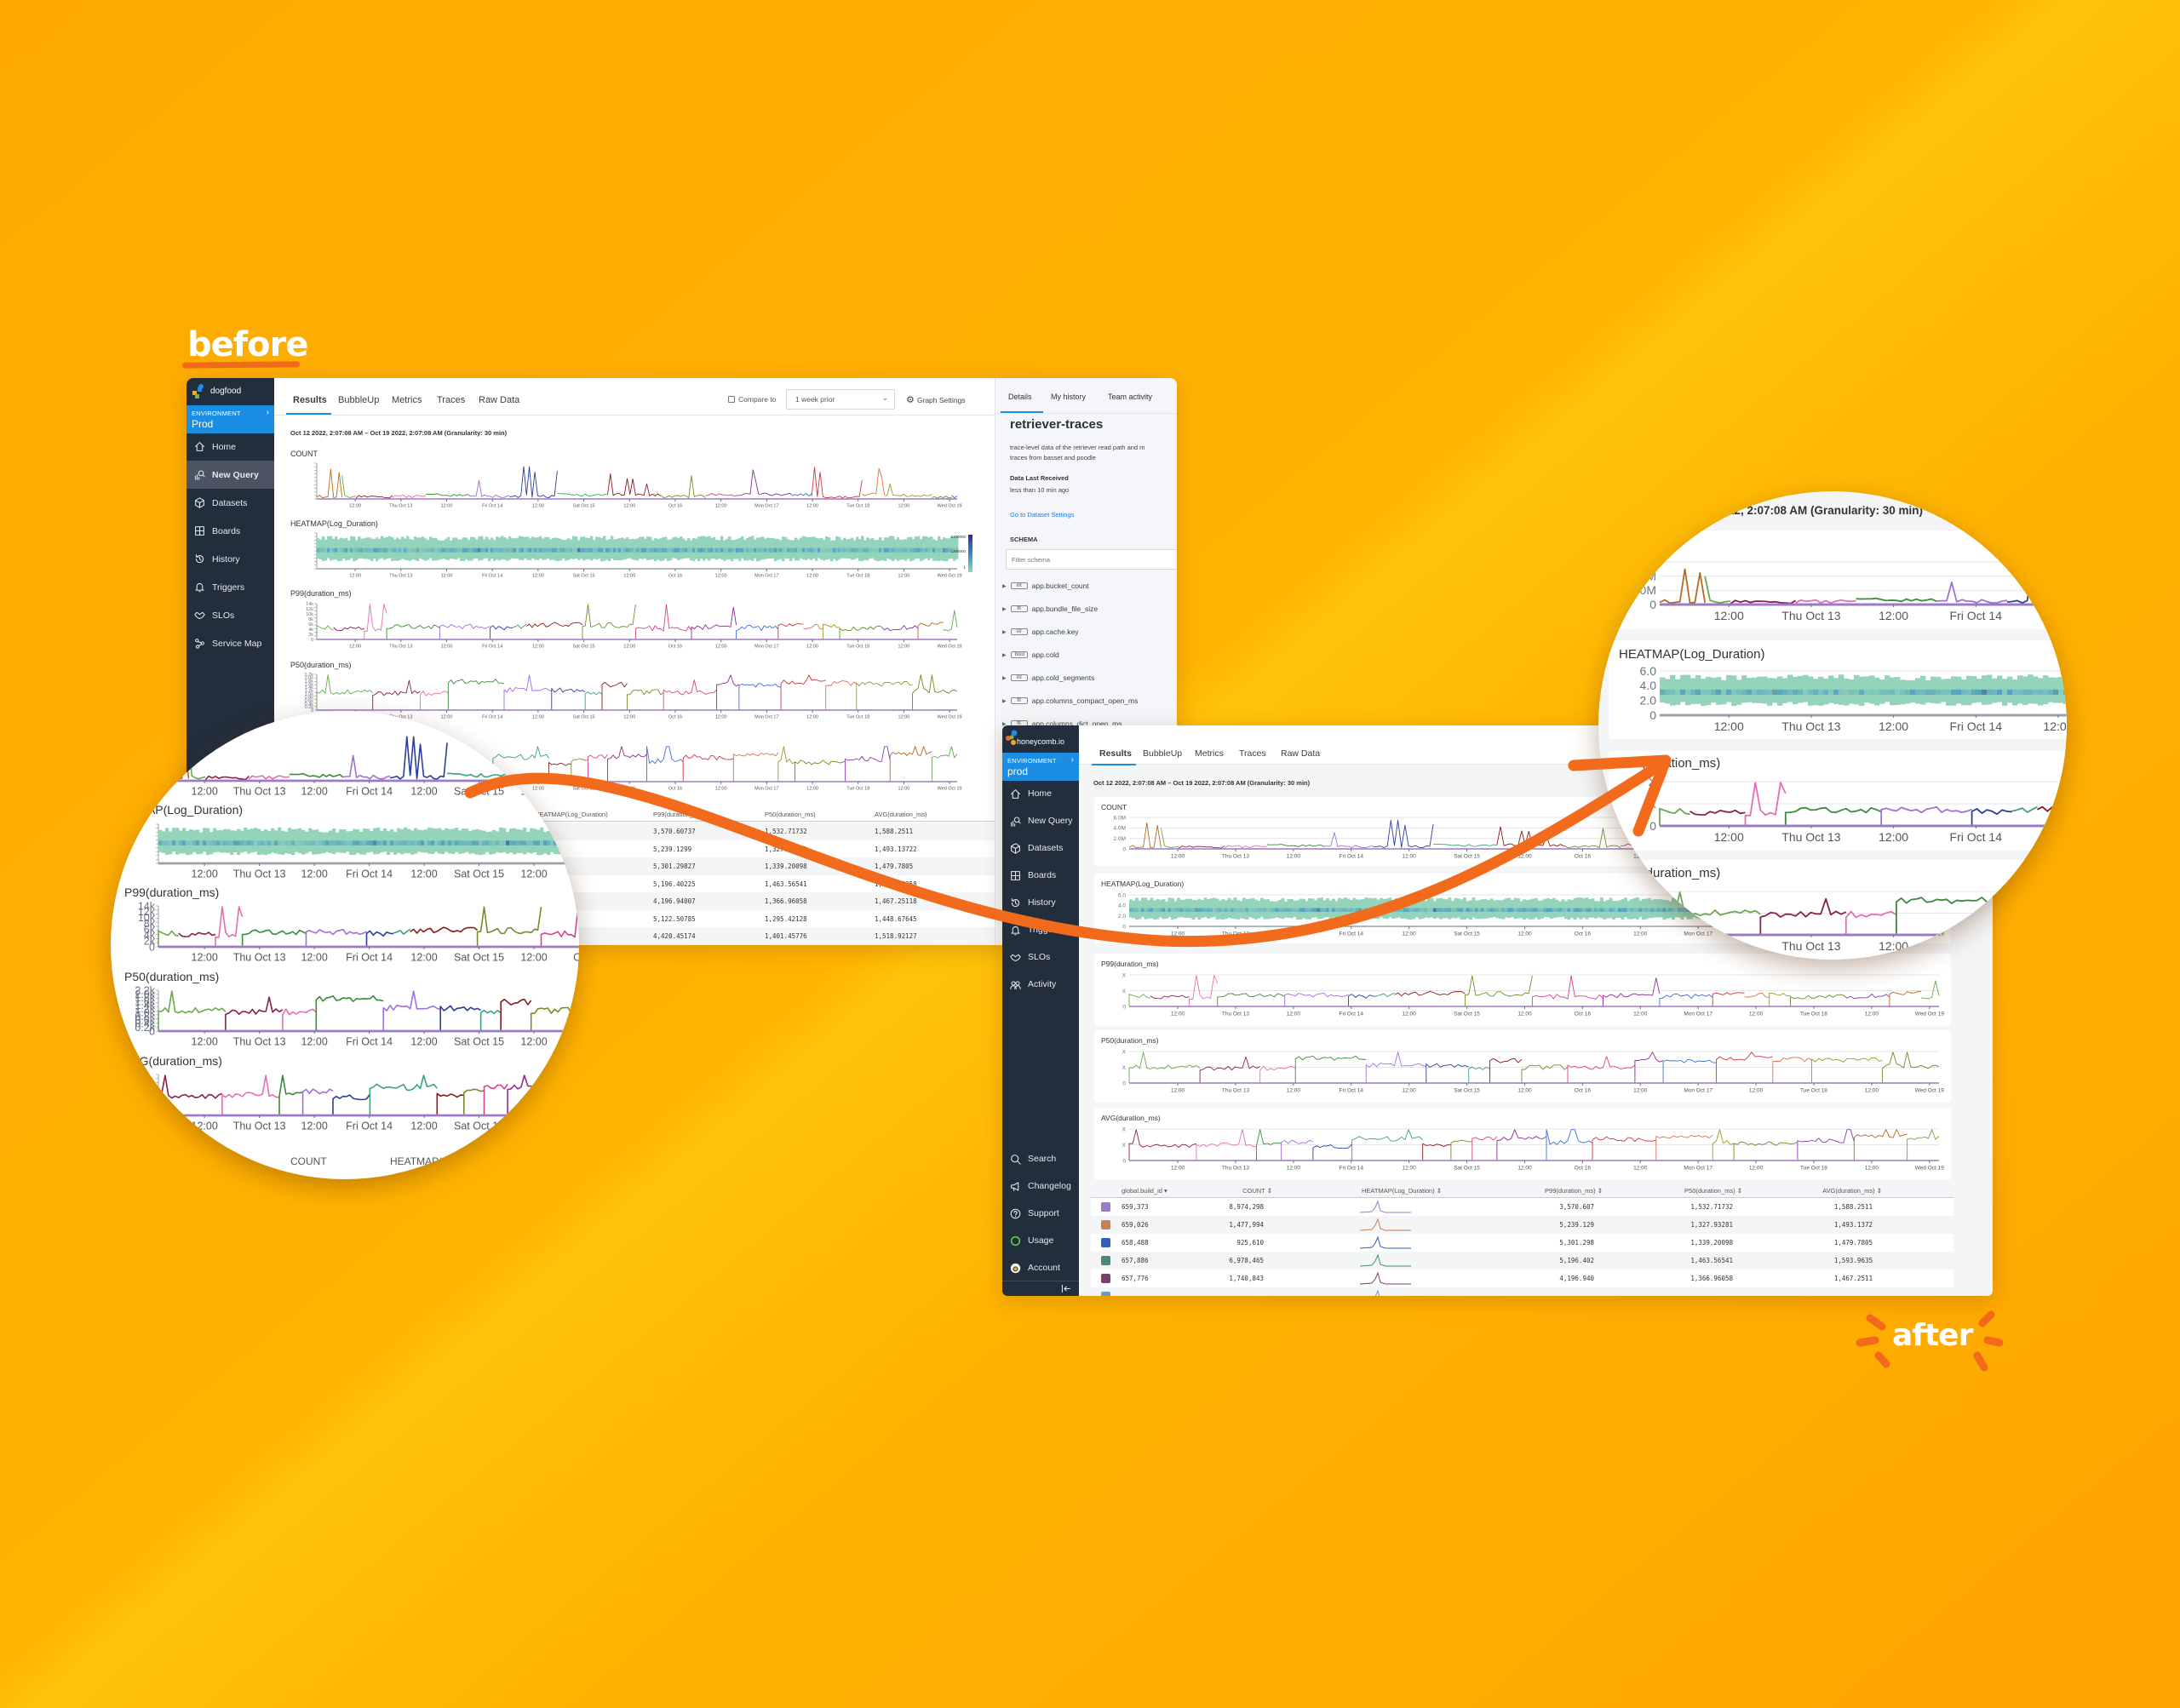 The image size is (2180, 1708). What do you see at coordinates (1257, 1191) in the screenshot?
I see `header-count: COUNT ⇕` at bounding box center [1257, 1191].